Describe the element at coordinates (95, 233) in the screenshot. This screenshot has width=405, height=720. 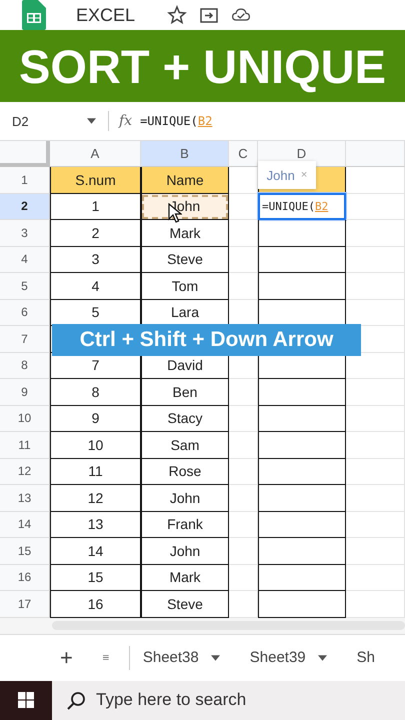
I see `table-cell: 2` at that location.